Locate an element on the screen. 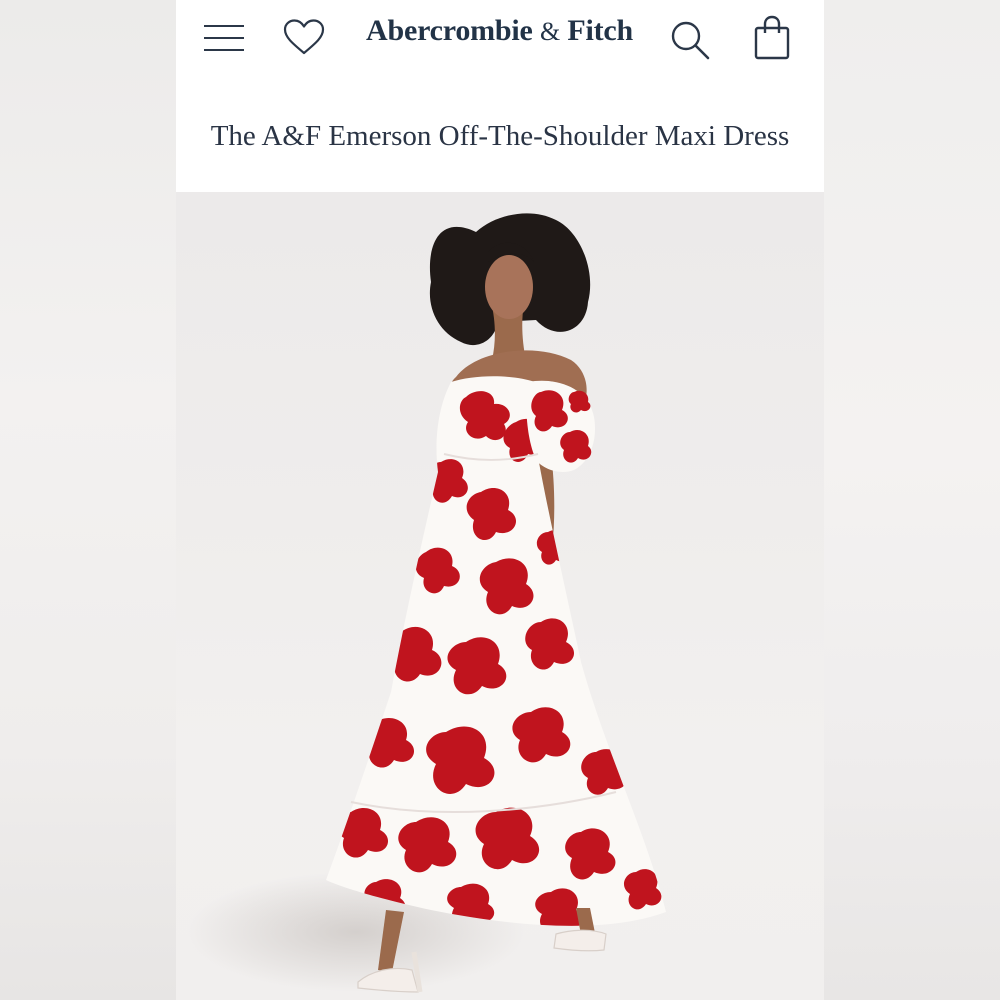  brand-name: Abercrombie is located at coordinates (449, 30).